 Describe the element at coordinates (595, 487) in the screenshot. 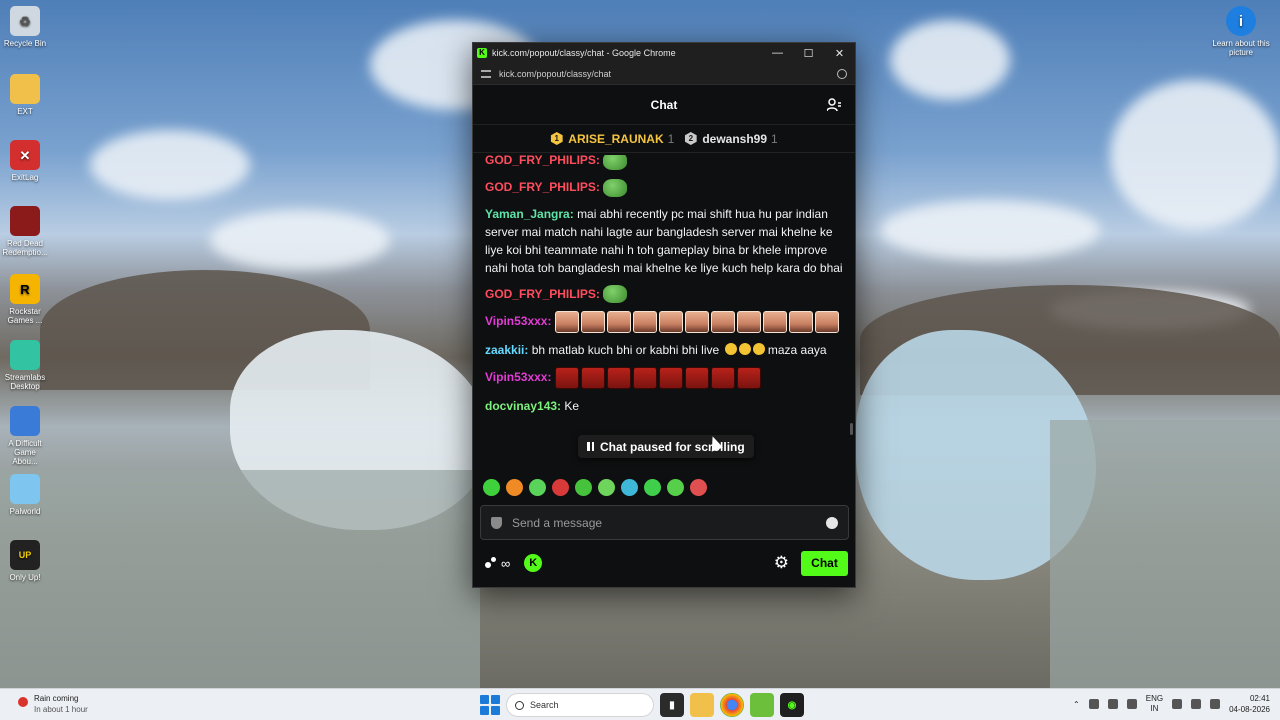

I see `quick-emote-bar` at that location.